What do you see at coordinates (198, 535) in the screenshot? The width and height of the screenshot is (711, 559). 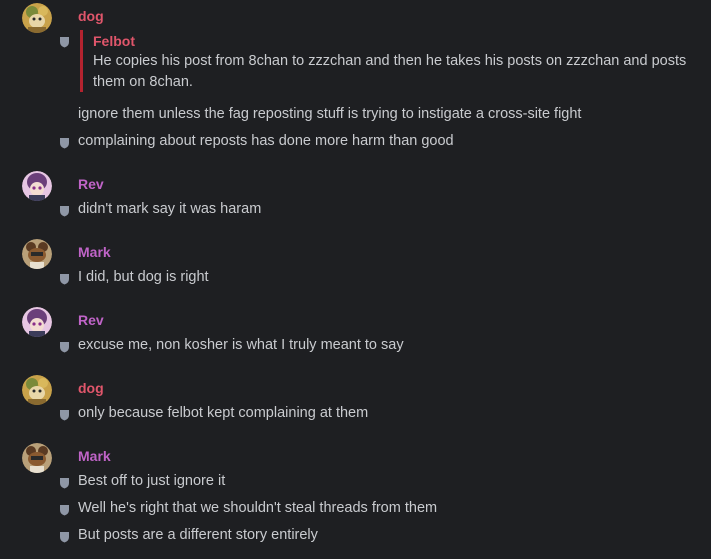 I see `message-line: But posts are a different story entirely` at bounding box center [198, 535].